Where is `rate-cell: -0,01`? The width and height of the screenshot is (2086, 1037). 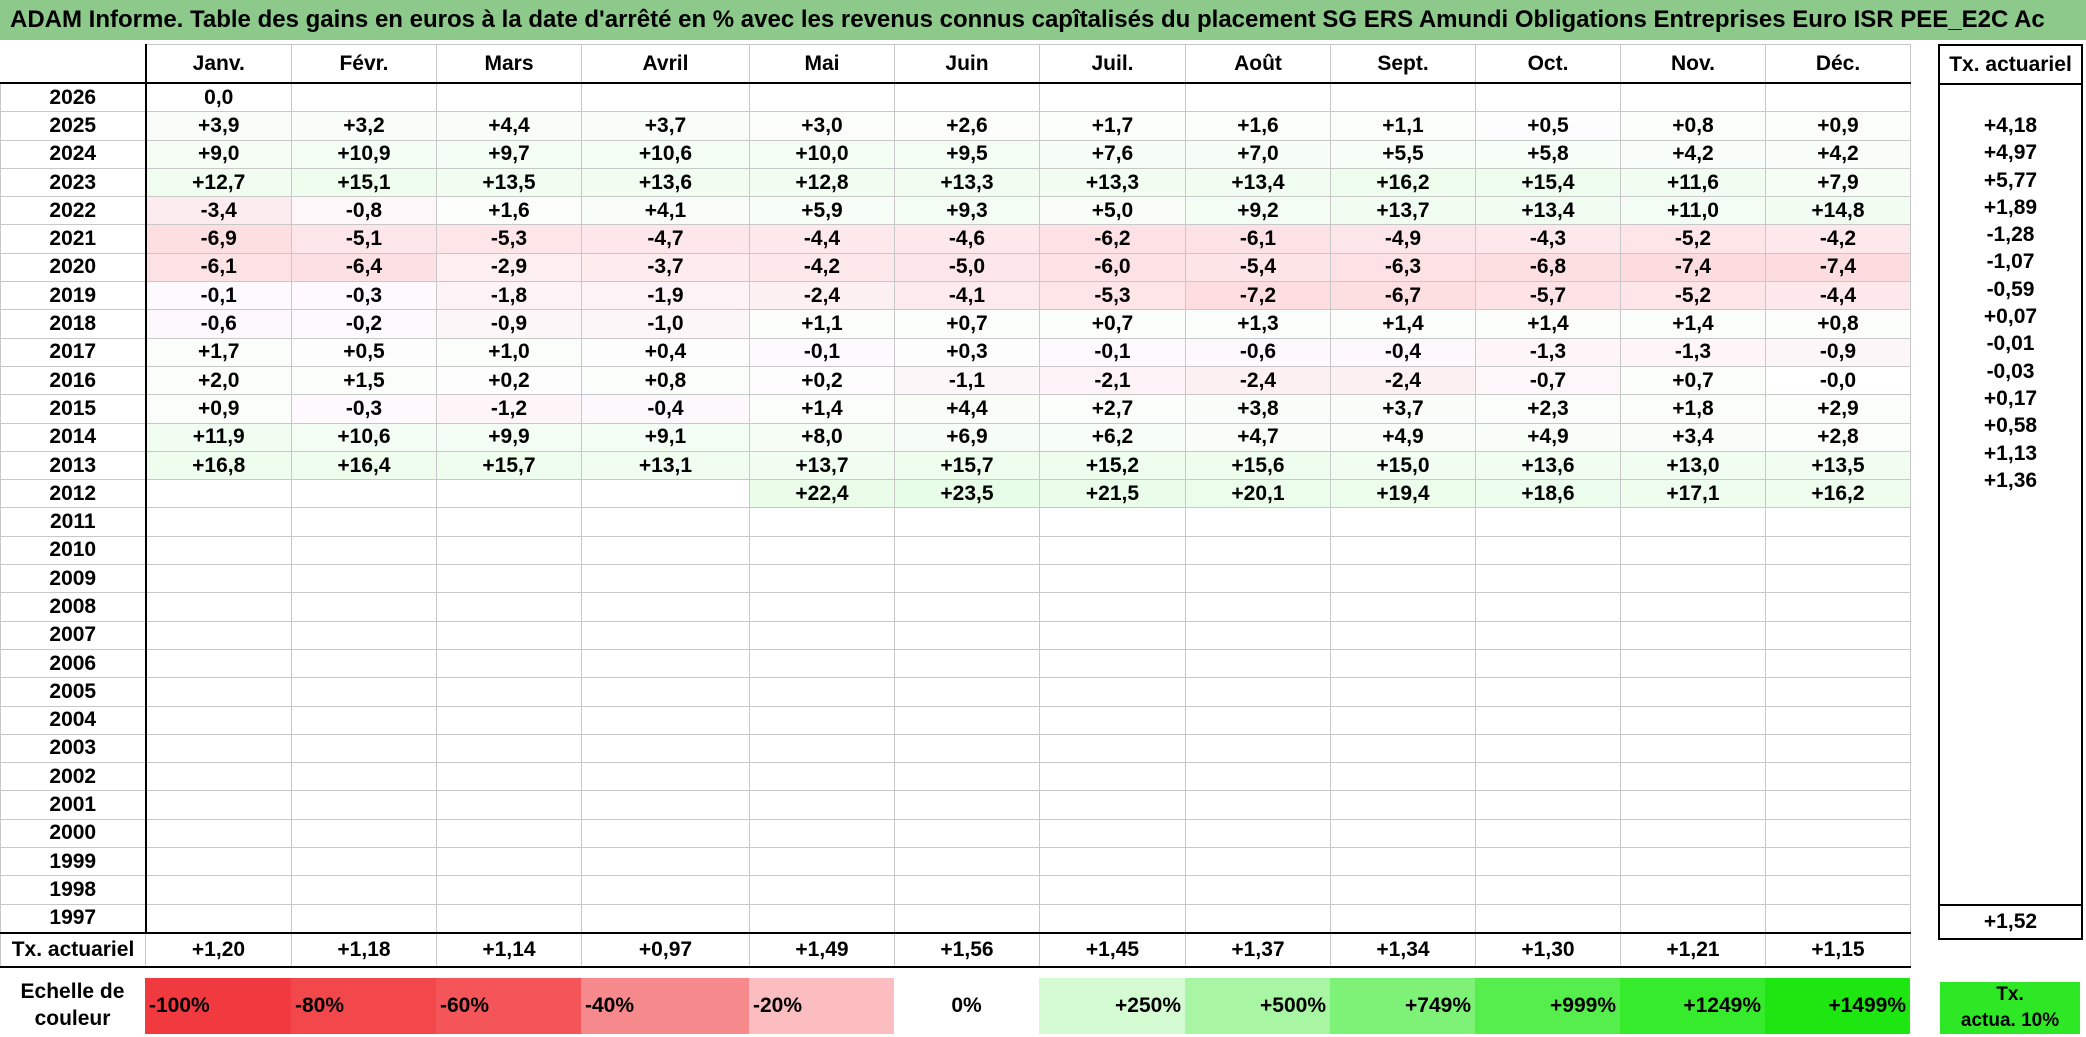
rate-cell: -0,01 is located at coordinates (2010, 344).